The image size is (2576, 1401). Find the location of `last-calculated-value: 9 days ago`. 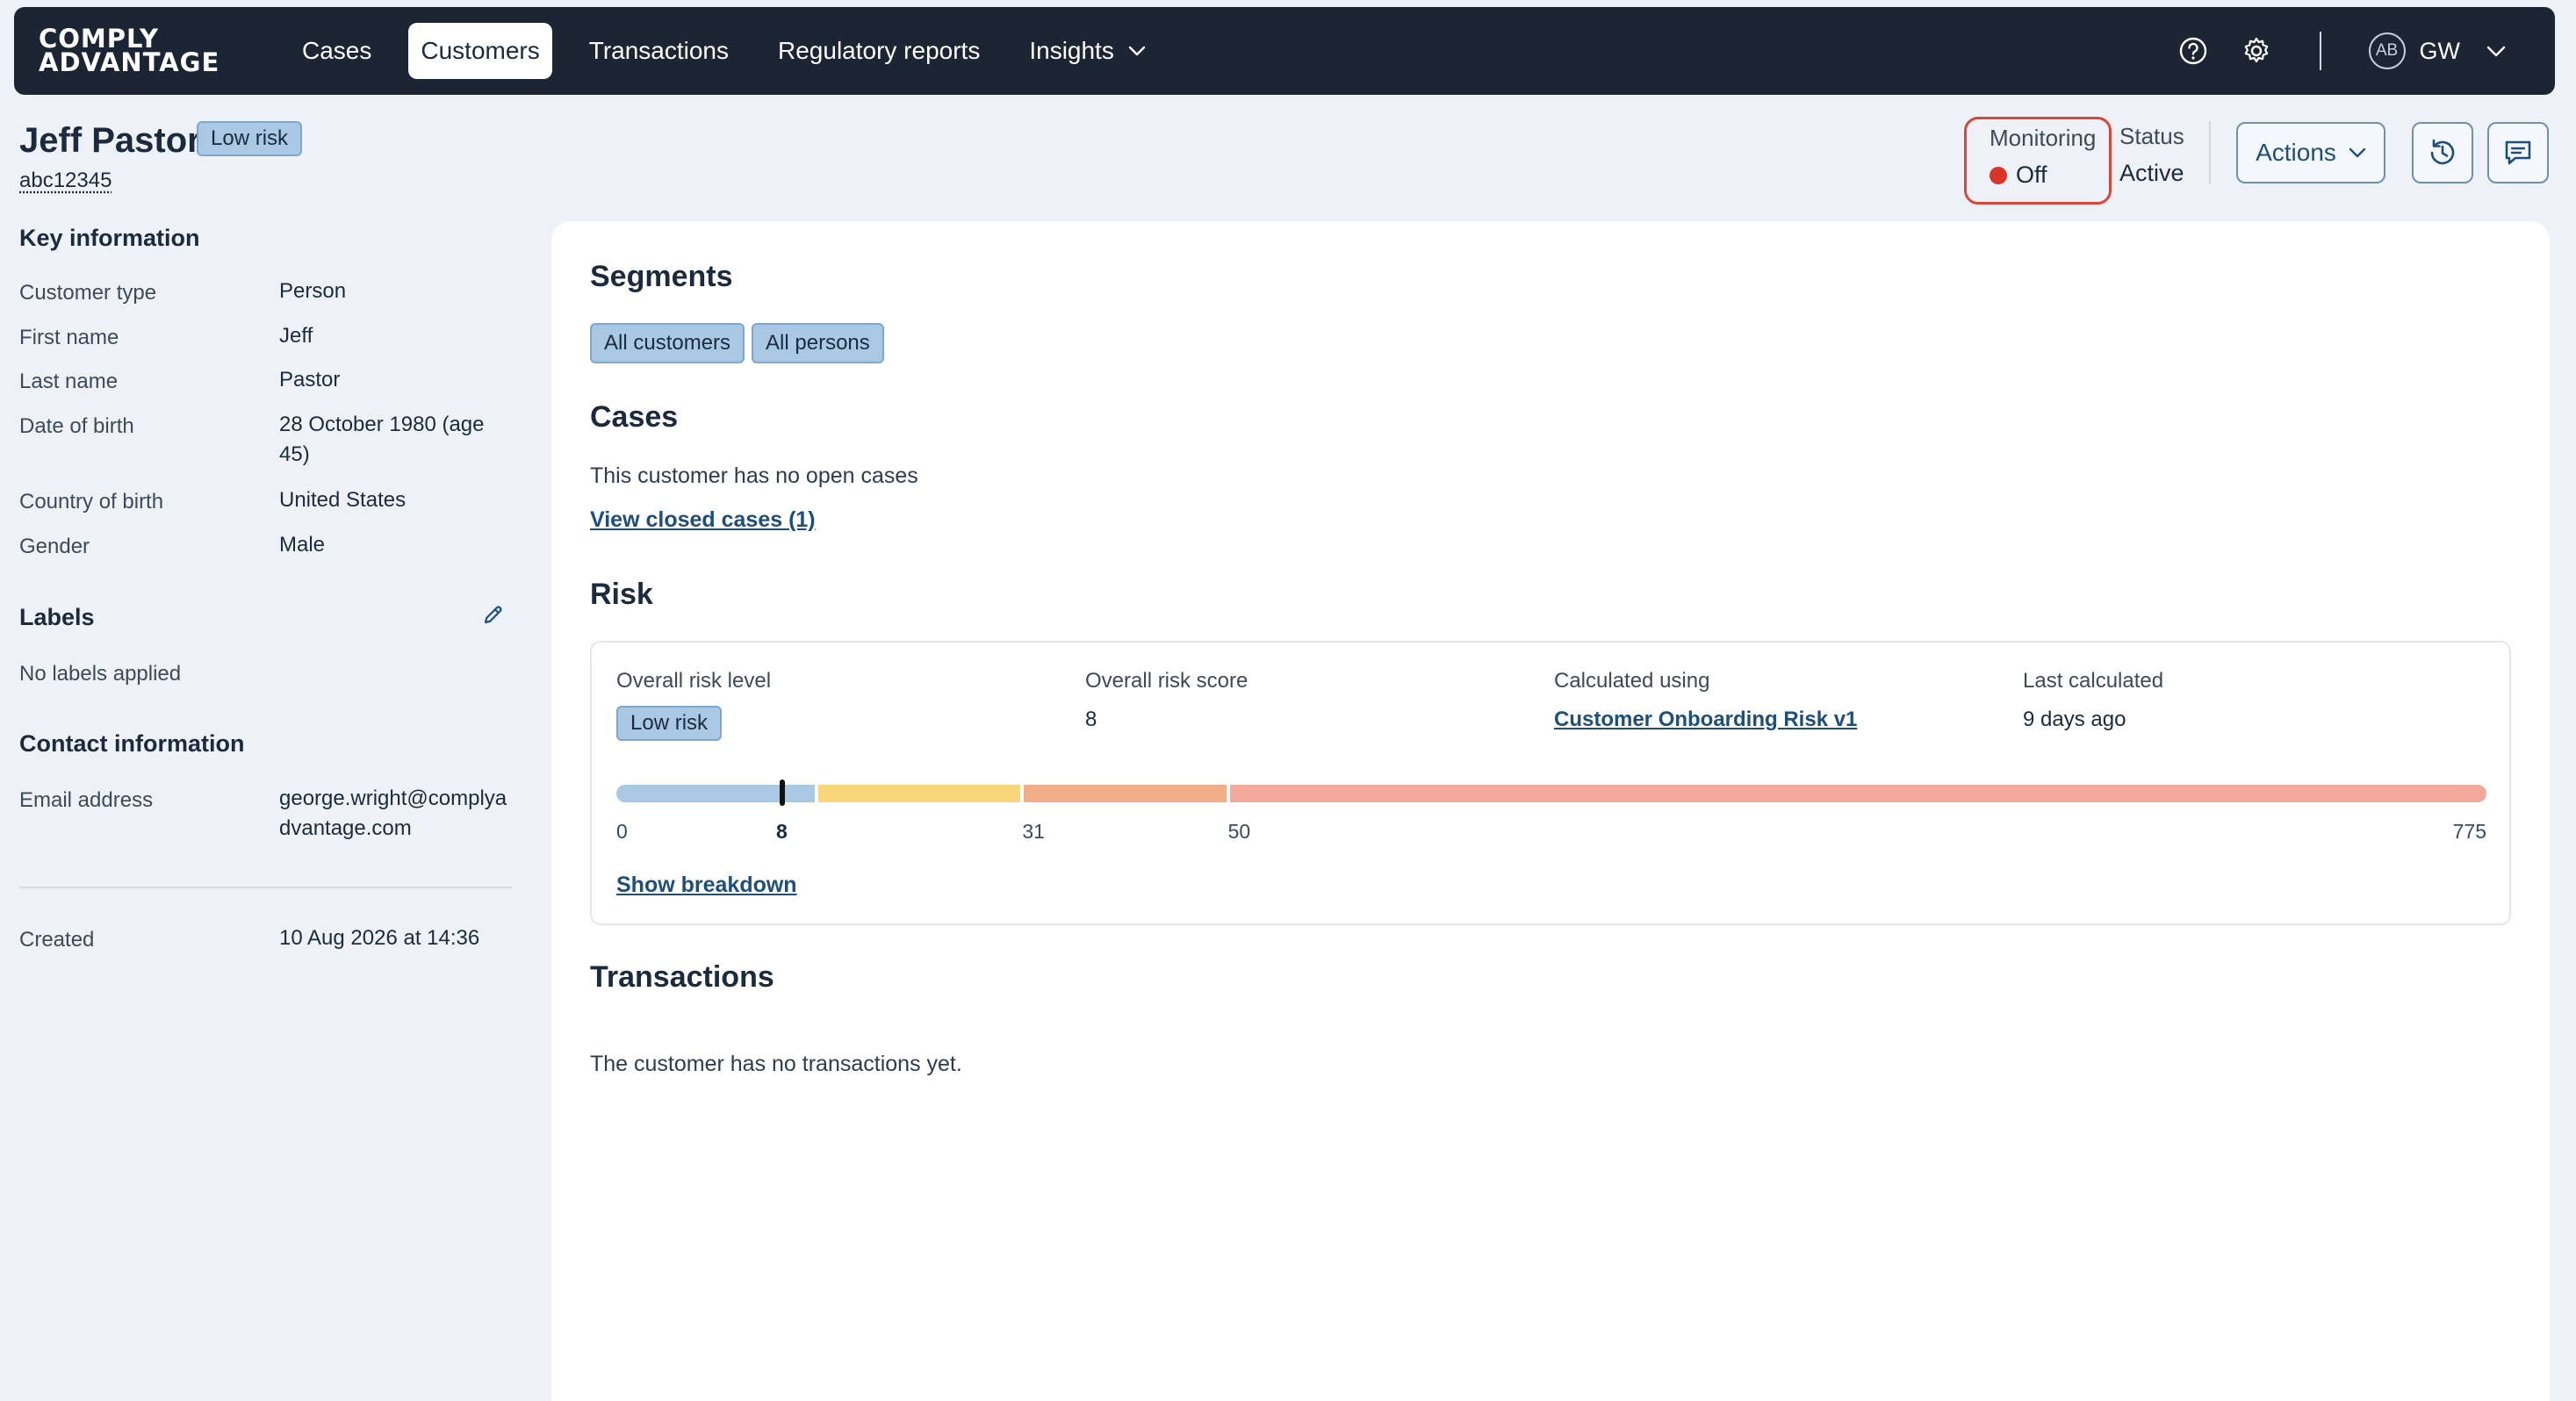

last-calculated-value: 9 days ago is located at coordinates (2074, 719).